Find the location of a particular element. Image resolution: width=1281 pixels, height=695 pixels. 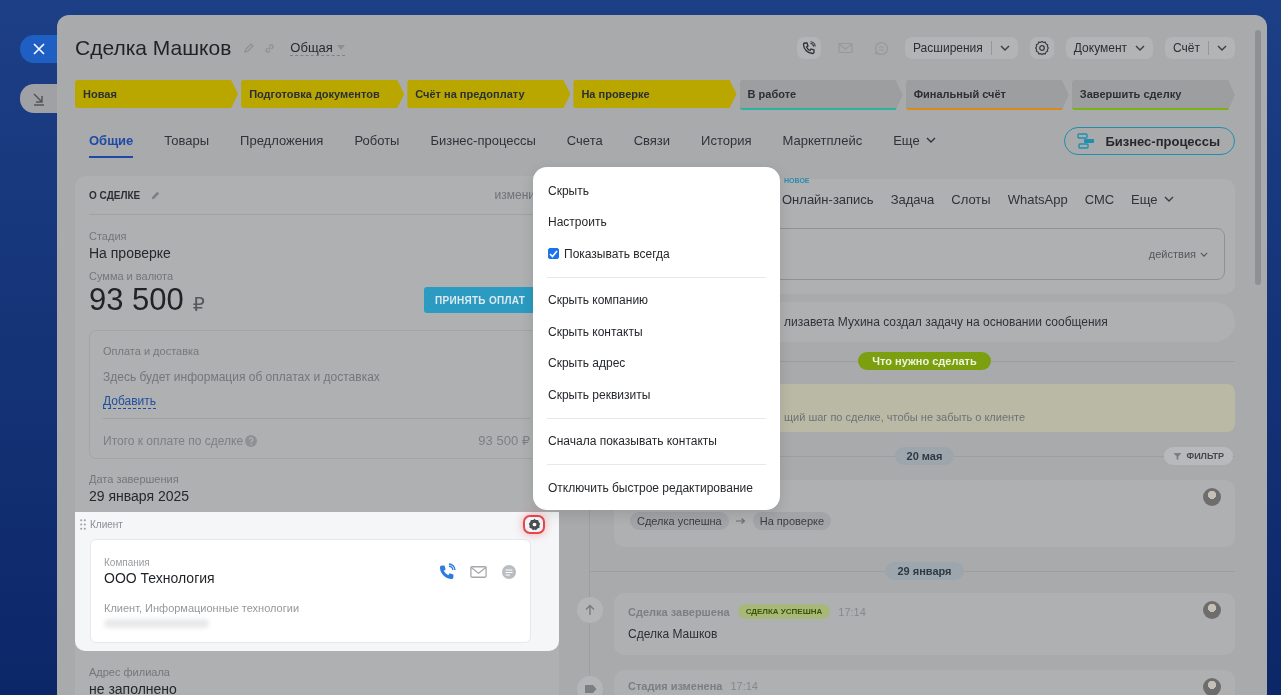

stage-step: В работе is located at coordinates (821, 95).